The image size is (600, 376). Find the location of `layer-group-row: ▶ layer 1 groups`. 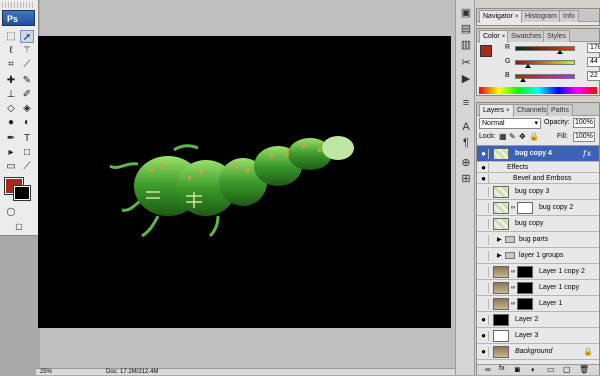

layer-group-row: ▶ layer 1 groups is located at coordinates (538, 256).